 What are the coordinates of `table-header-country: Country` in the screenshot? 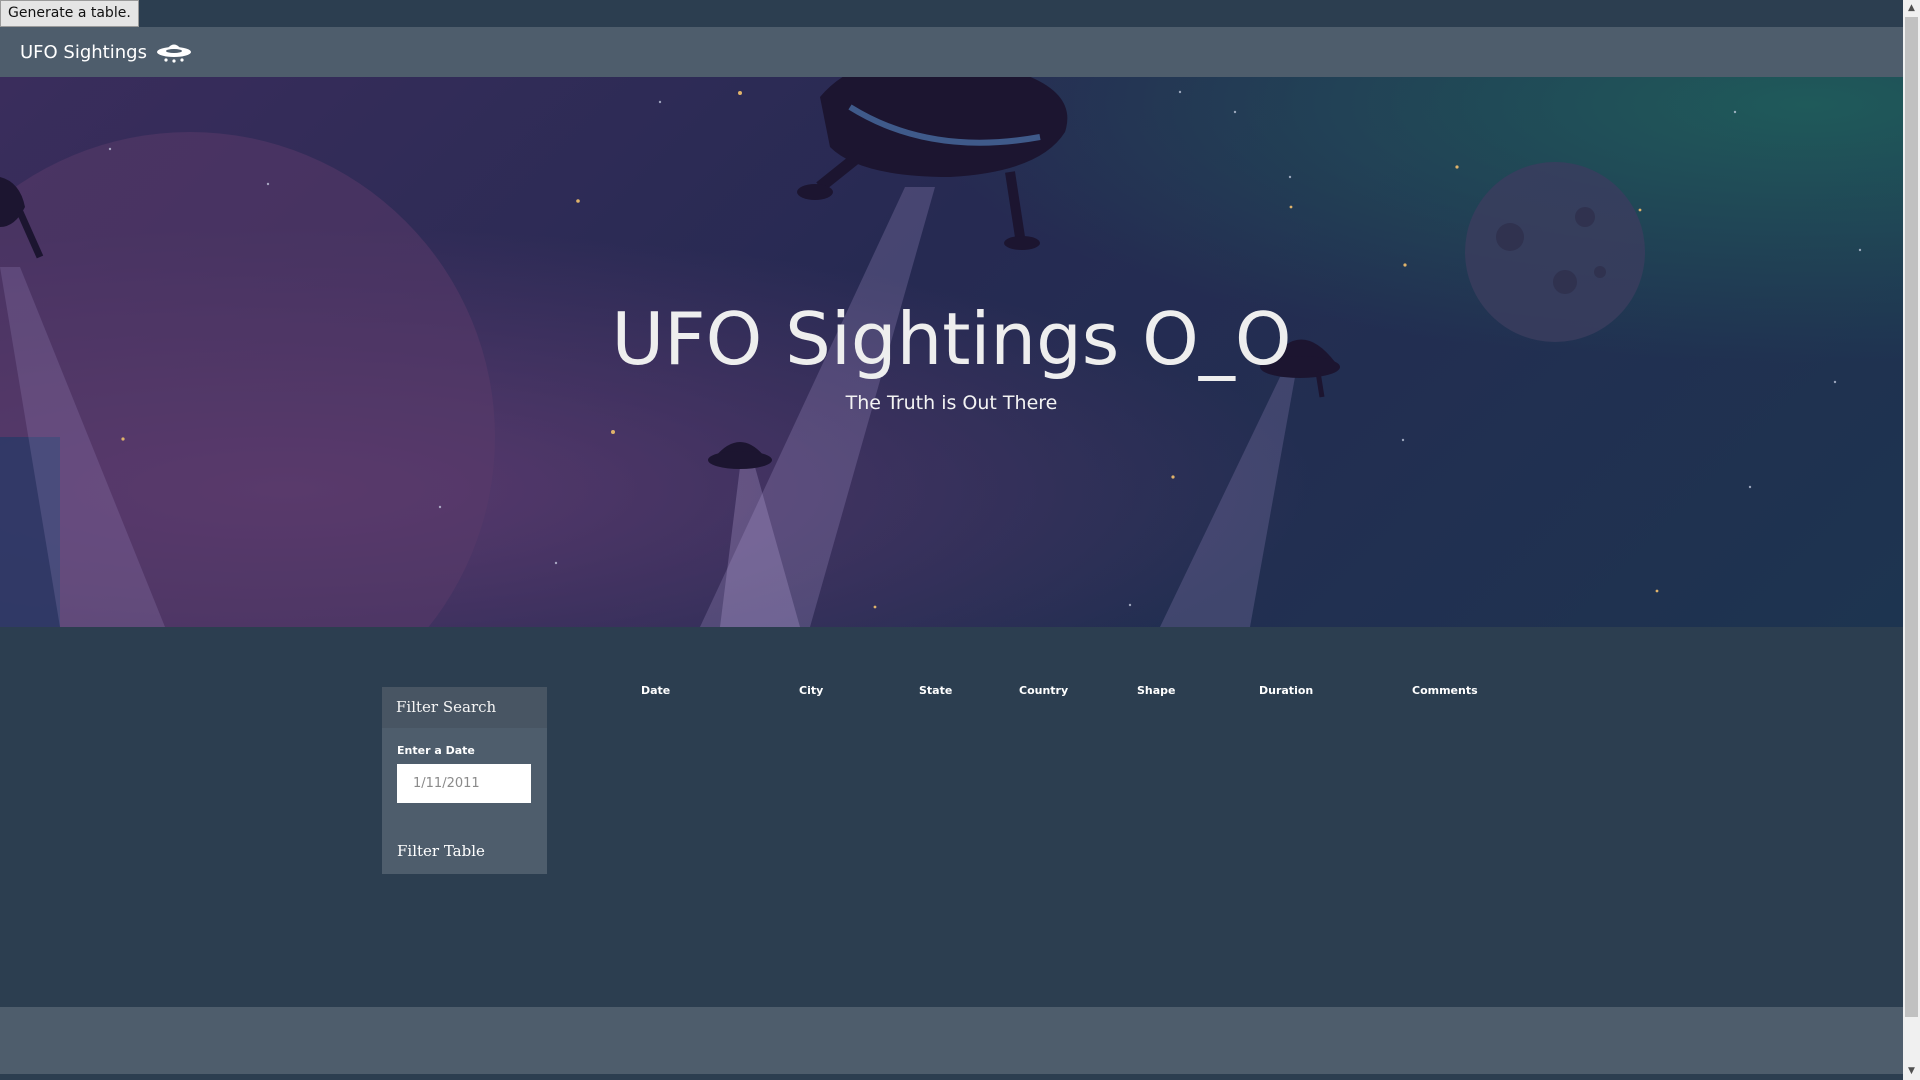 It's located at (1044, 690).